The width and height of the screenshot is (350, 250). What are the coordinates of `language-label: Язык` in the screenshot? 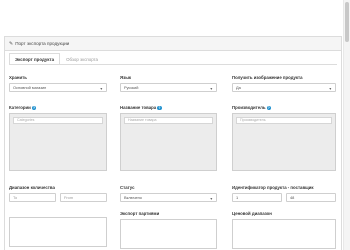 It's located at (126, 77).